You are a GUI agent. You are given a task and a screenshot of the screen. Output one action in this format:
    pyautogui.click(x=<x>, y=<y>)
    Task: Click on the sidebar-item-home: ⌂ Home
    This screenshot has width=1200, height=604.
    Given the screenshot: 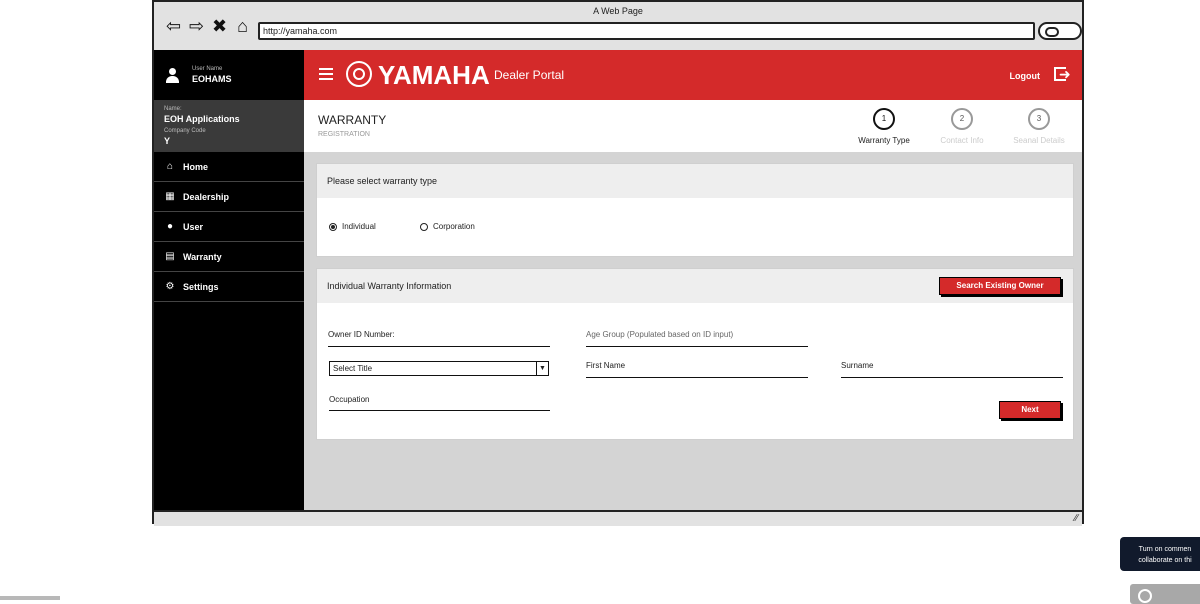 What is the action you would take?
    pyautogui.click(x=229, y=167)
    